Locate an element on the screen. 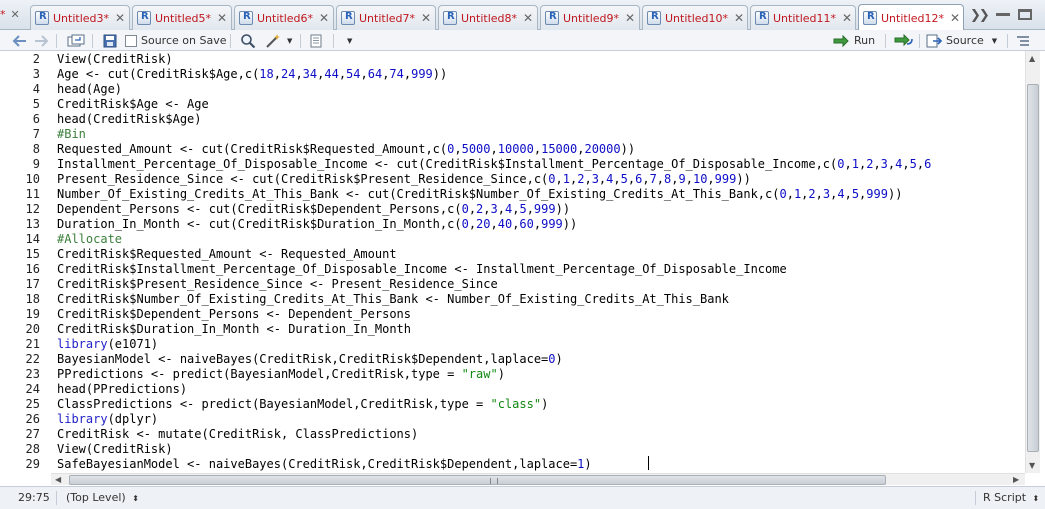  search-icon is located at coordinates (248, 40).